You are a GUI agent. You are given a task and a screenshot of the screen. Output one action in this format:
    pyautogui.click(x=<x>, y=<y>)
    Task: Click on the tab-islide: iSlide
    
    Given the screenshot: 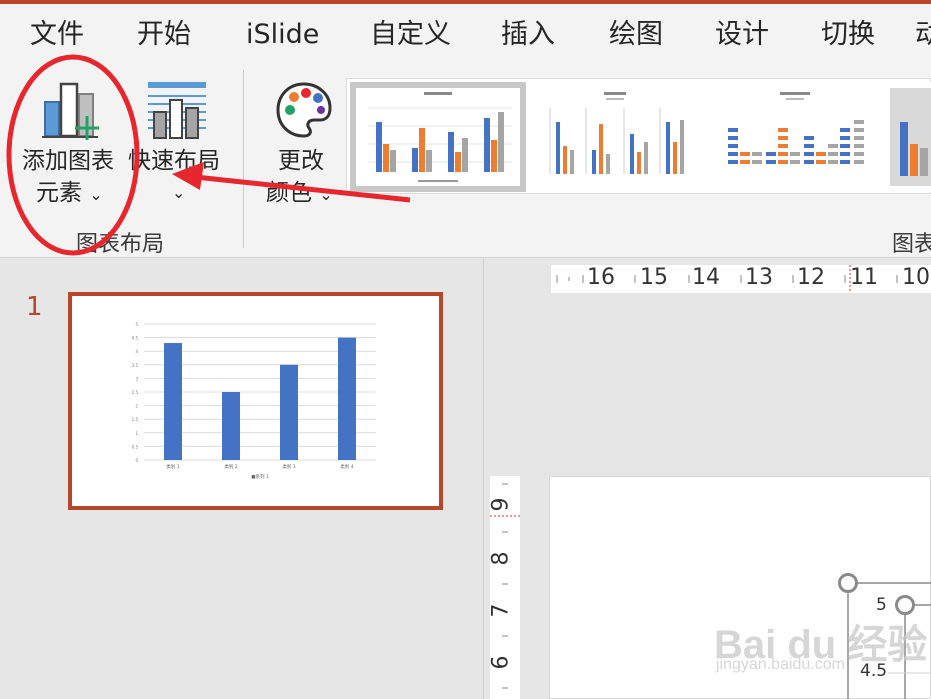 What is the action you would take?
    pyautogui.click(x=282, y=35)
    